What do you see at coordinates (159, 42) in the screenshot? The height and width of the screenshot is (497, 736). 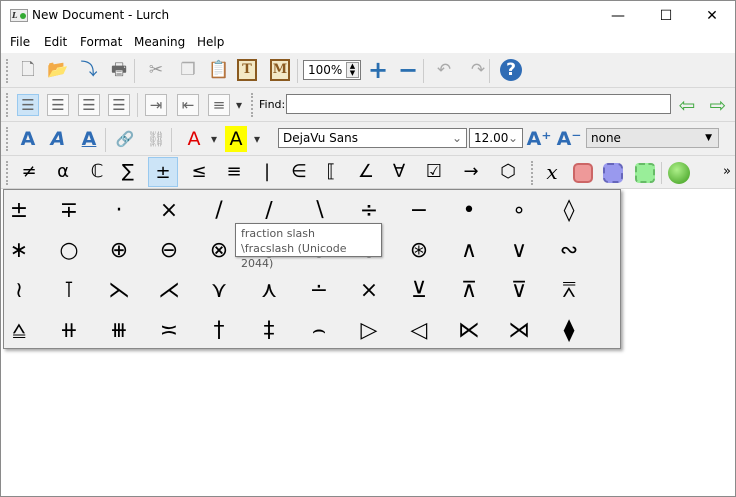 I see `menu-meaning: Meaning` at bounding box center [159, 42].